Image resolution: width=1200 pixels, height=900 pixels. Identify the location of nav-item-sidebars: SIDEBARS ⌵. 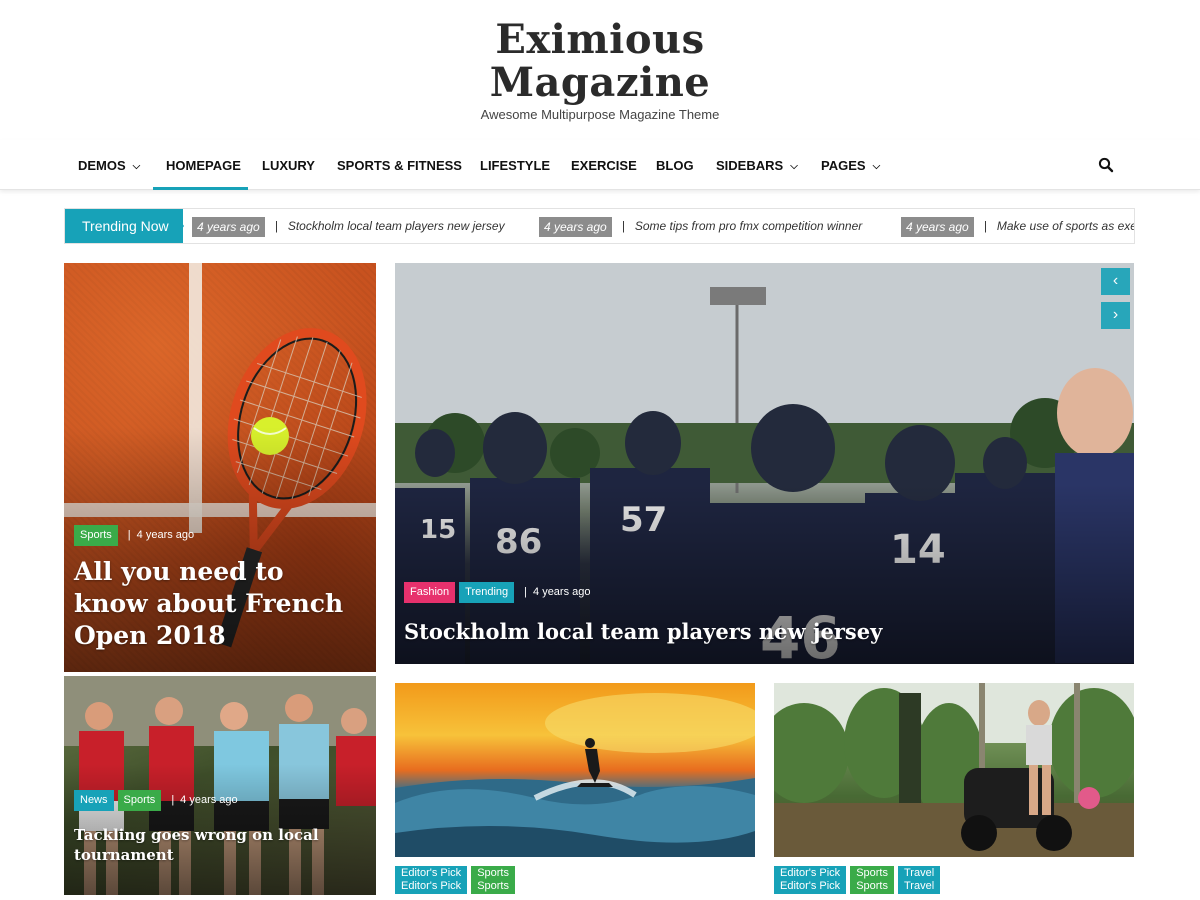
(757, 165).